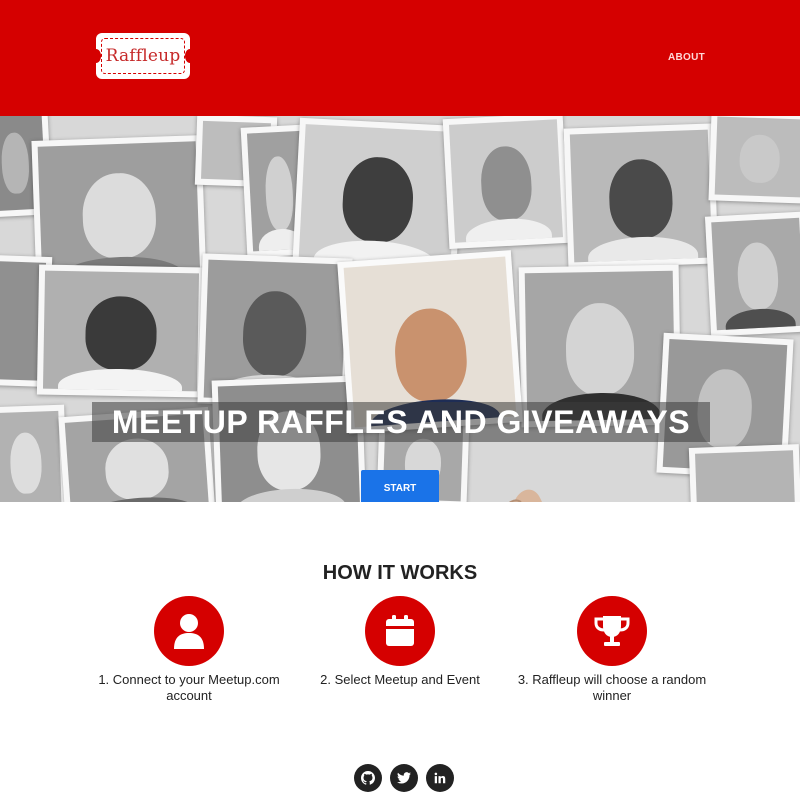 The image size is (800, 801). I want to click on github-icon, so click(368, 778).